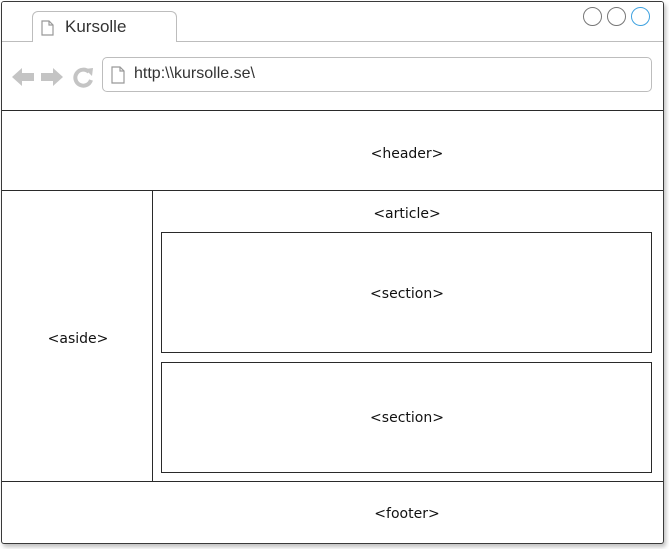  I want to click on aside-label: <aside>, so click(78, 339).